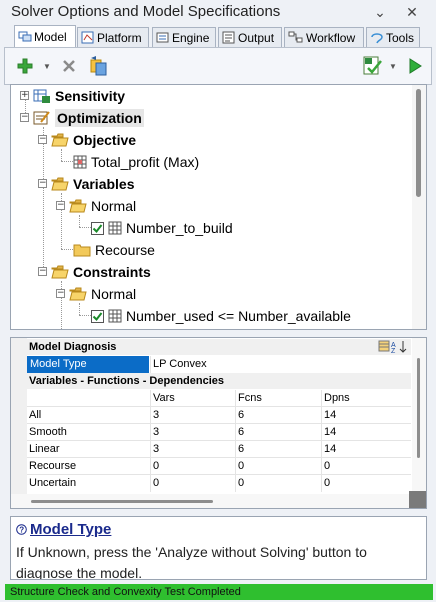 The image size is (436, 602). Describe the element at coordinates (211, 466) in the screenshot. I see `table-row: Recourse 0 0 0` at that location.